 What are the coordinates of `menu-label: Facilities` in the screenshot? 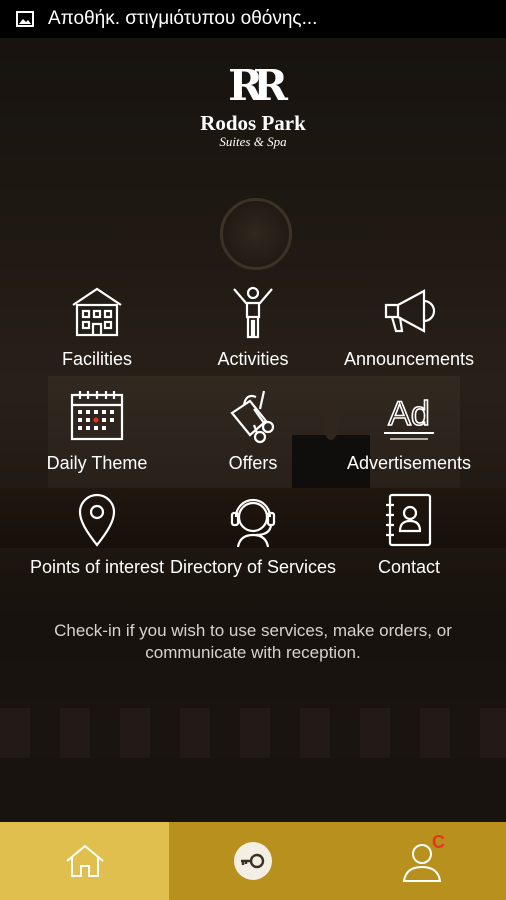 It's located at (96, 359).